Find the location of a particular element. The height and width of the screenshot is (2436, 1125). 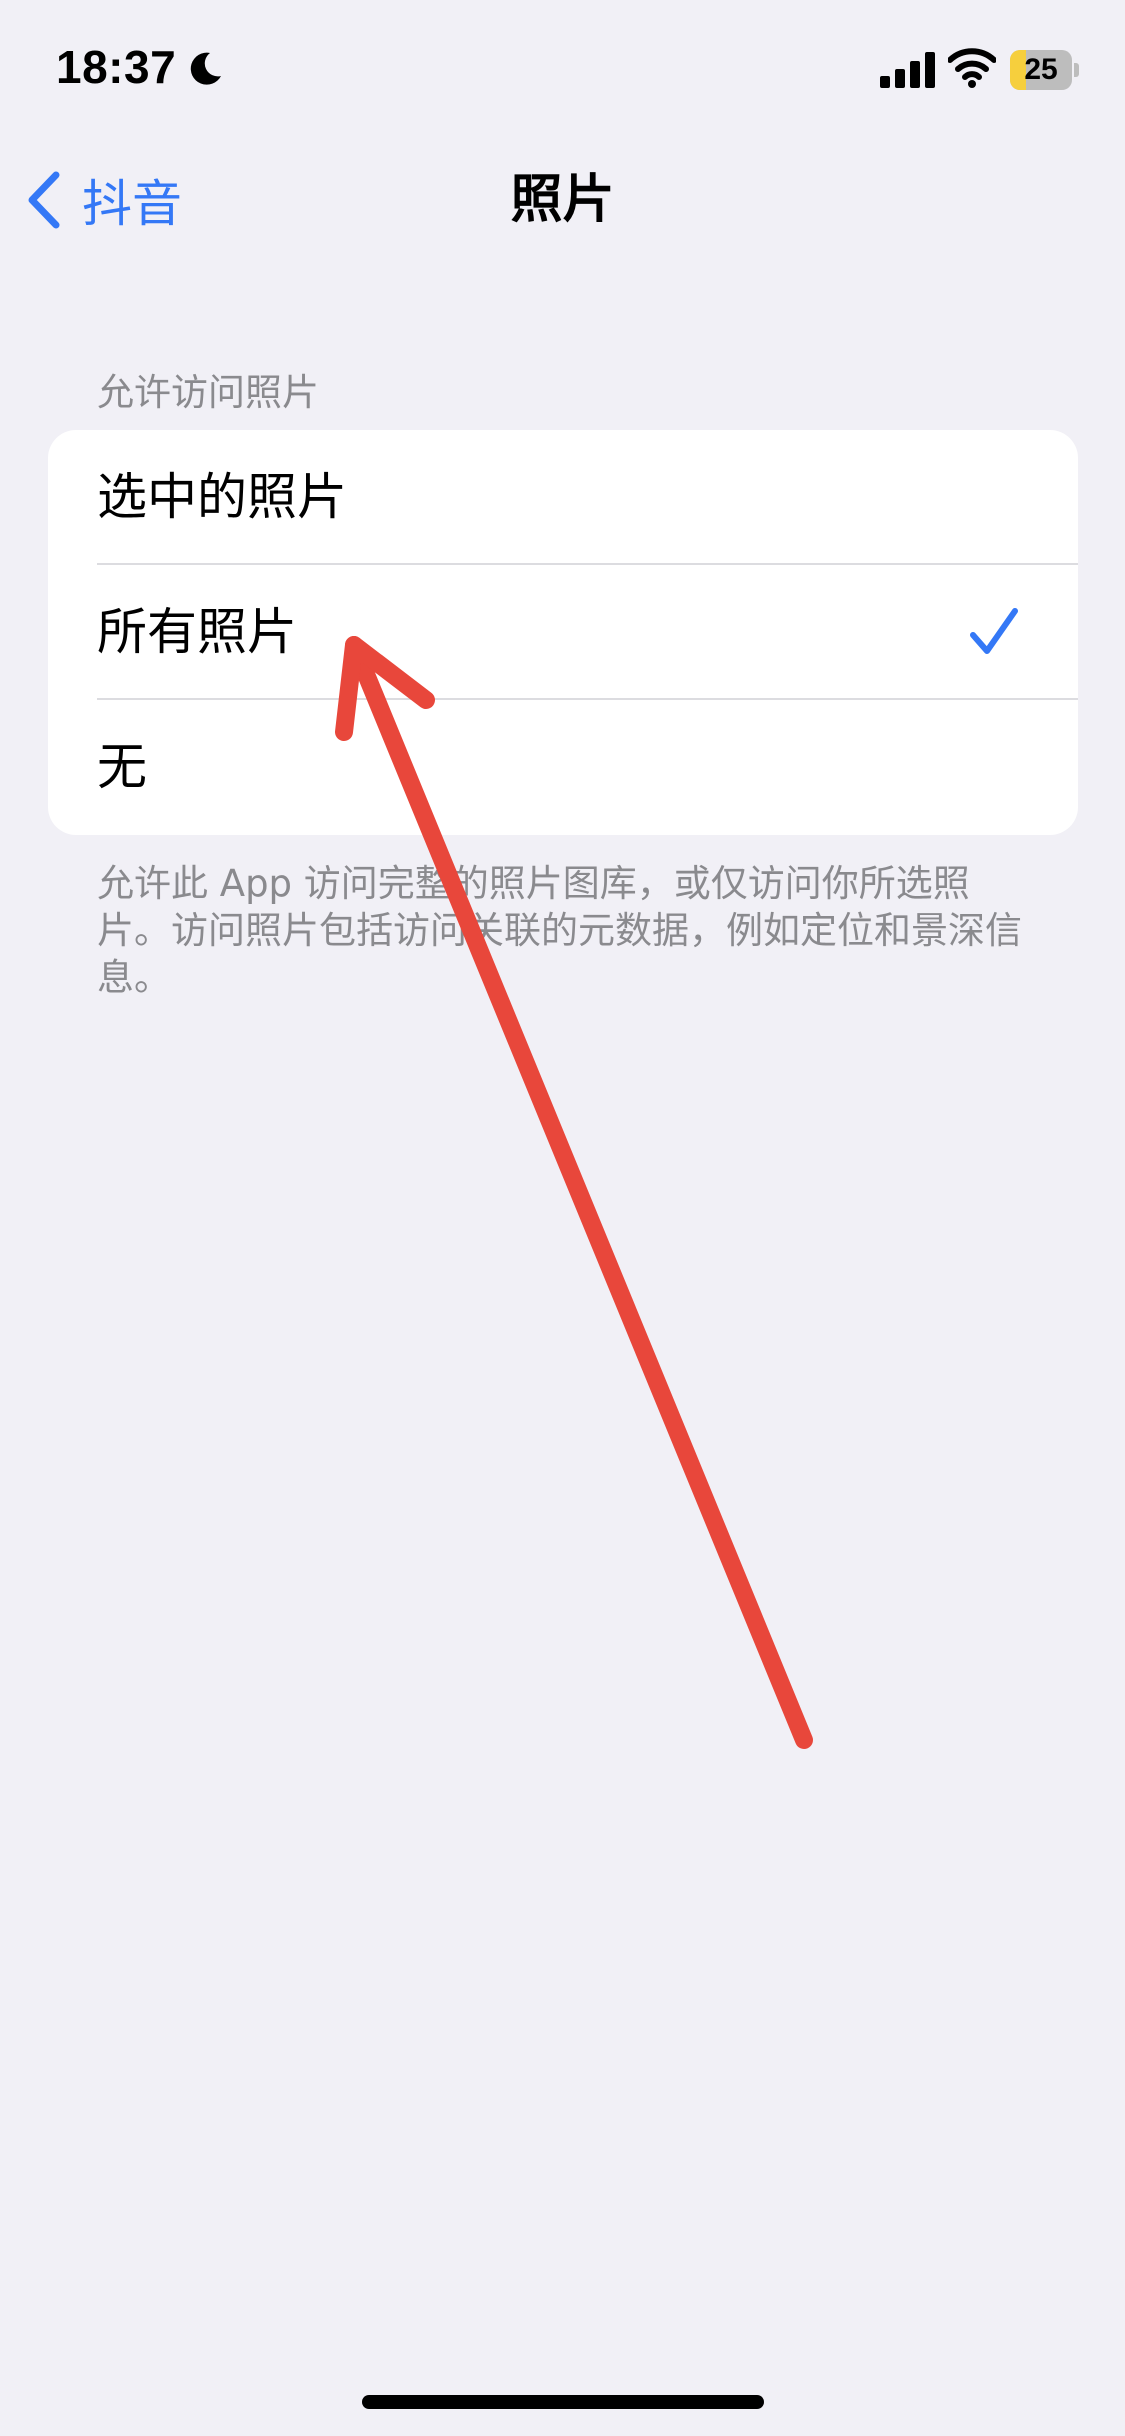

moon-icon is located at coordinates (205, 68).